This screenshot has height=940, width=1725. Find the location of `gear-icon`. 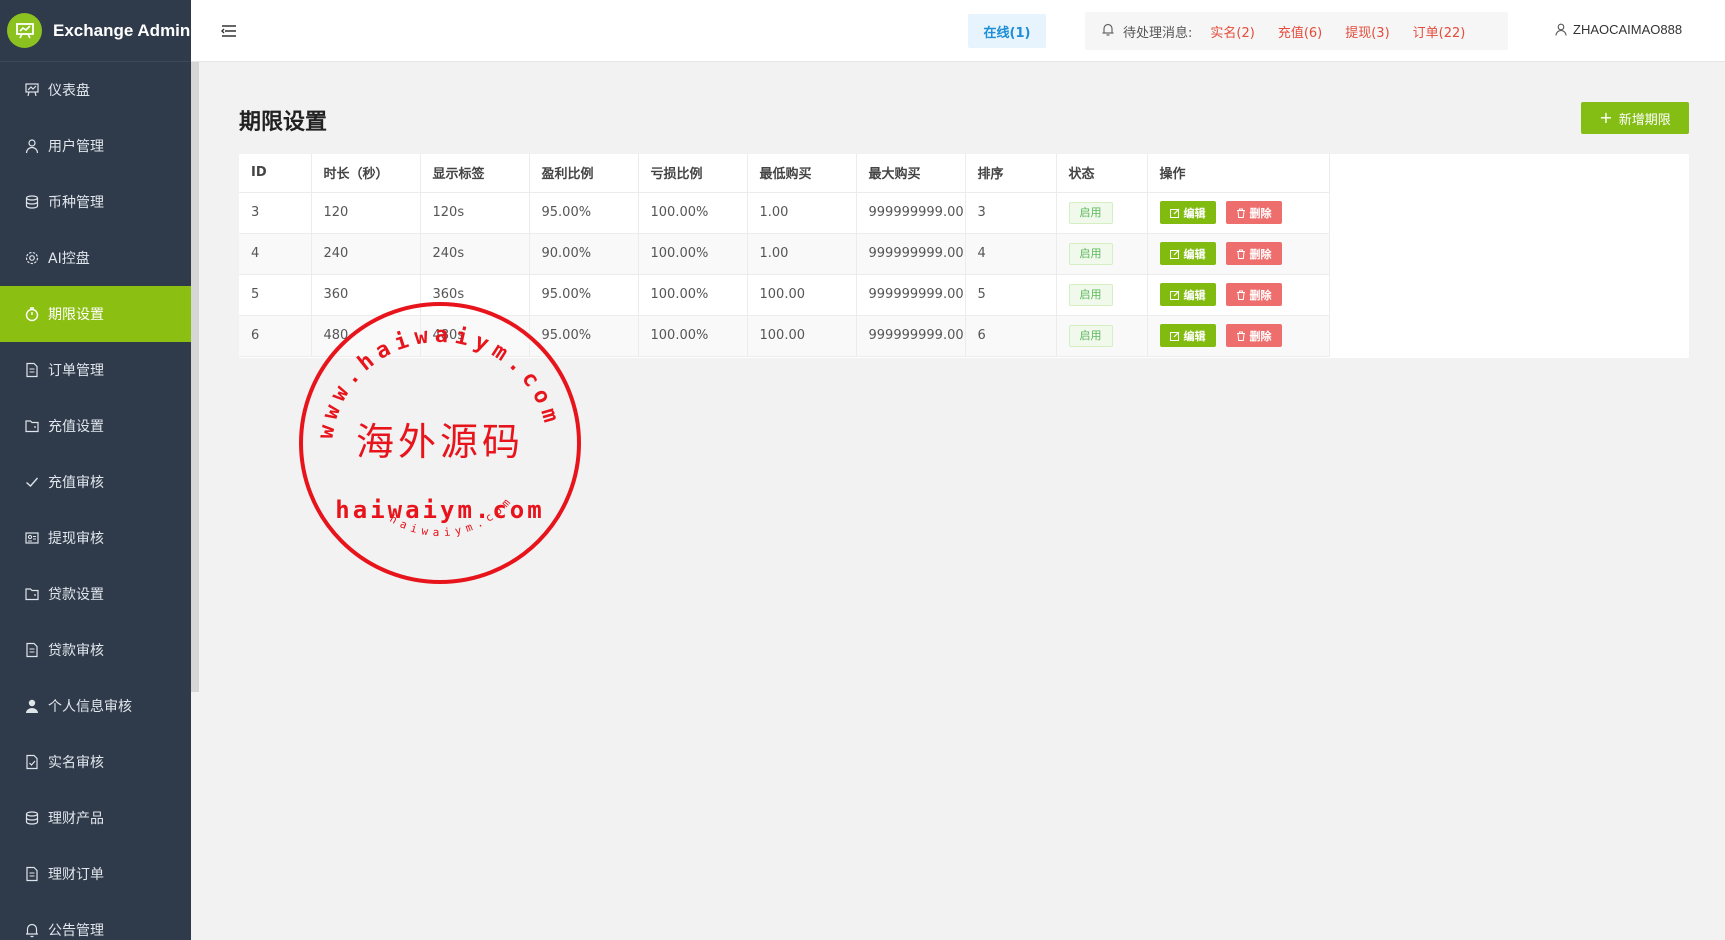

gear-icon is located at coordinates (32, 258).